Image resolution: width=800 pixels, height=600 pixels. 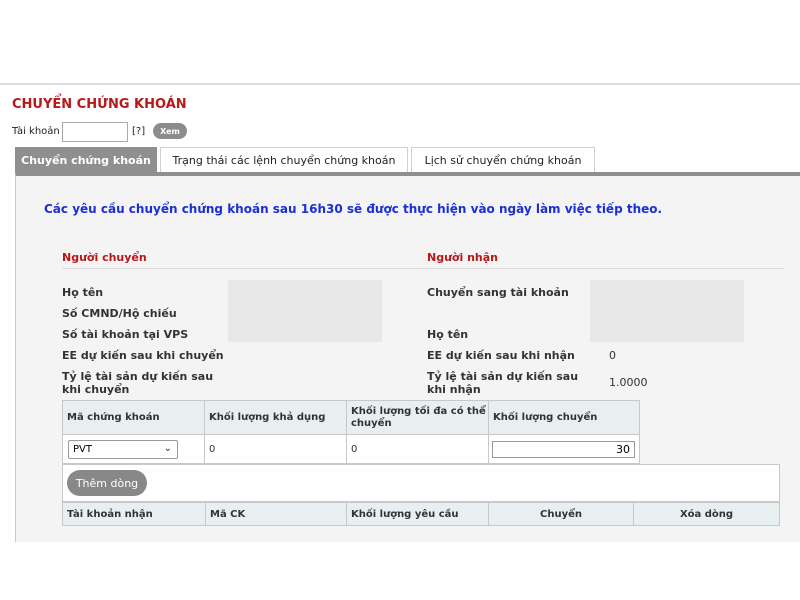 What do you see at coordinates (503, 160) in the screenshot?
I see `tab-history: Lịch sử chuyển chứng khoán` at bounding box center [503, 160].